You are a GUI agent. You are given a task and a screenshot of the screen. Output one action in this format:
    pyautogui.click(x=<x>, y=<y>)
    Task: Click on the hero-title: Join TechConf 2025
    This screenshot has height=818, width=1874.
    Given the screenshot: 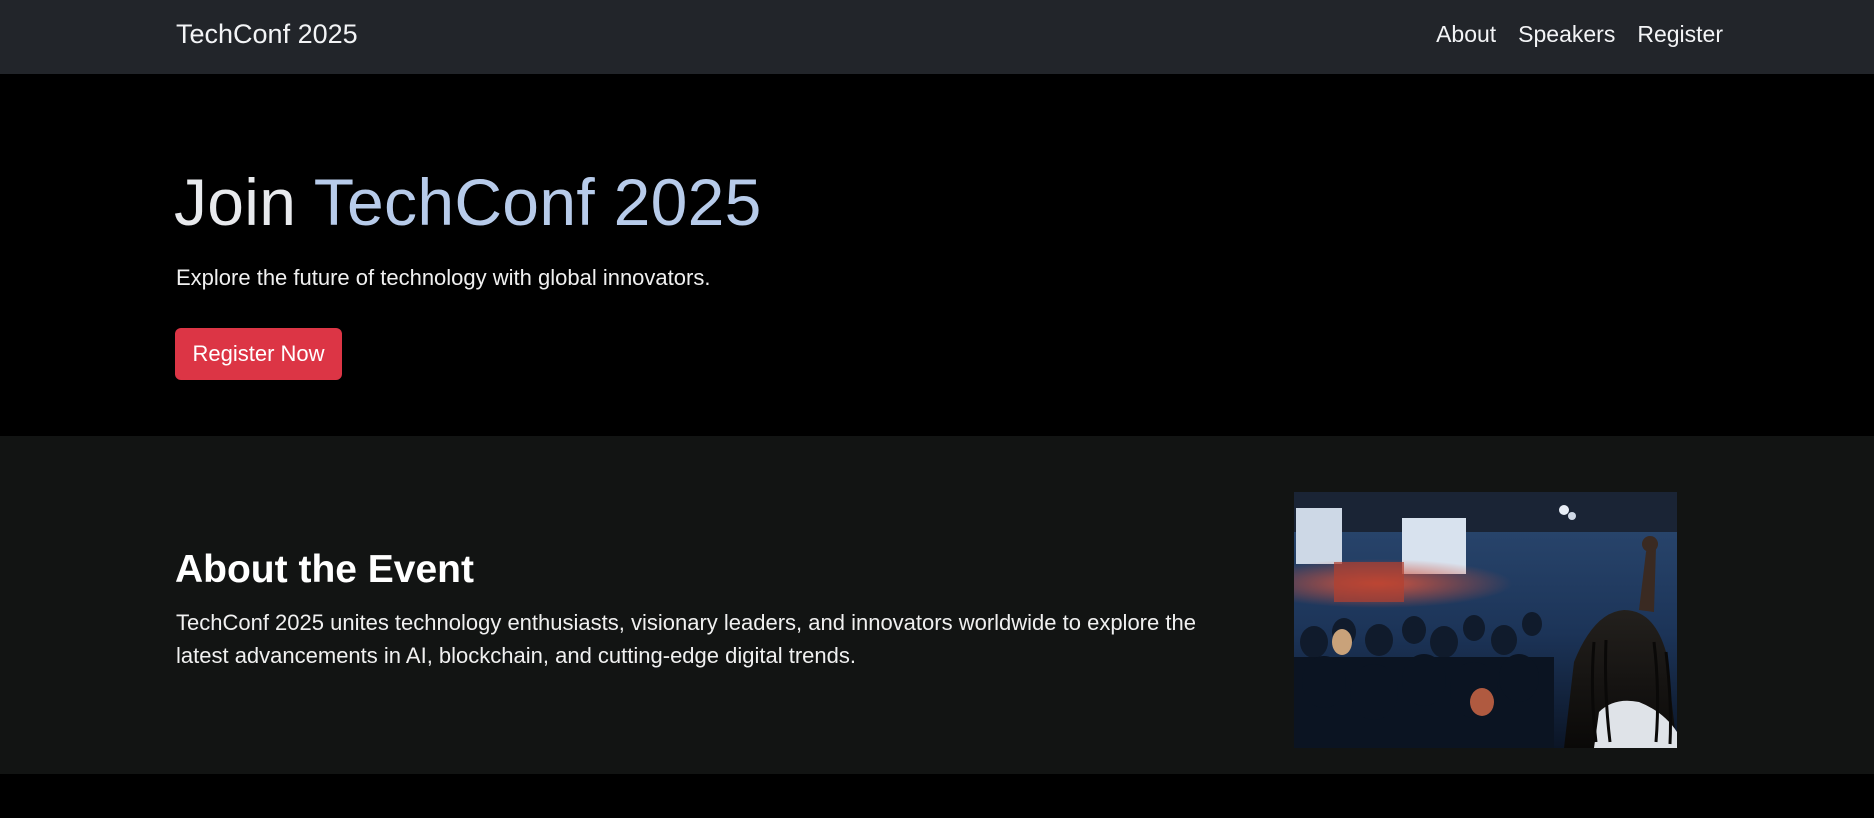 What is the action you would take?
    pyautogui.click(x=468, y=202)
    